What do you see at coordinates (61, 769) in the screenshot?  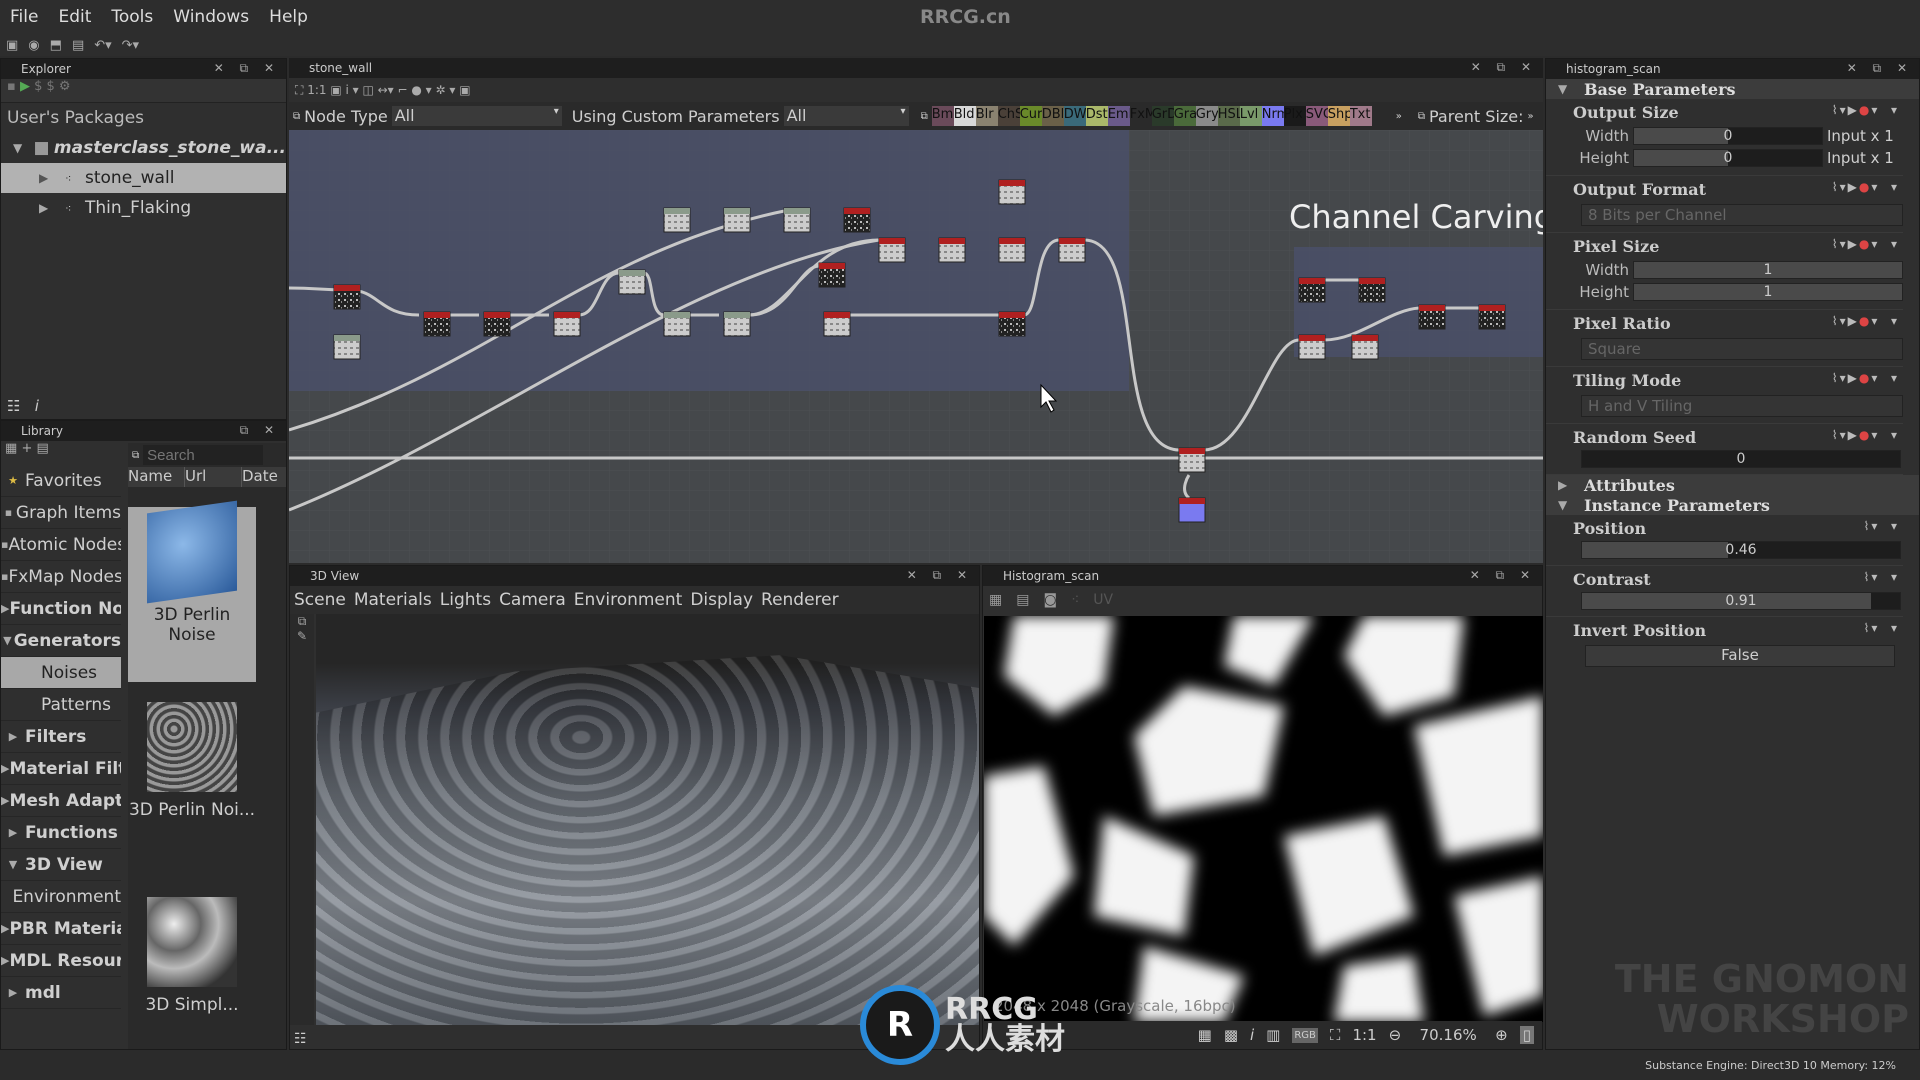 I see `library-category: ▶Material Filters` at bounding box center [61, 769].